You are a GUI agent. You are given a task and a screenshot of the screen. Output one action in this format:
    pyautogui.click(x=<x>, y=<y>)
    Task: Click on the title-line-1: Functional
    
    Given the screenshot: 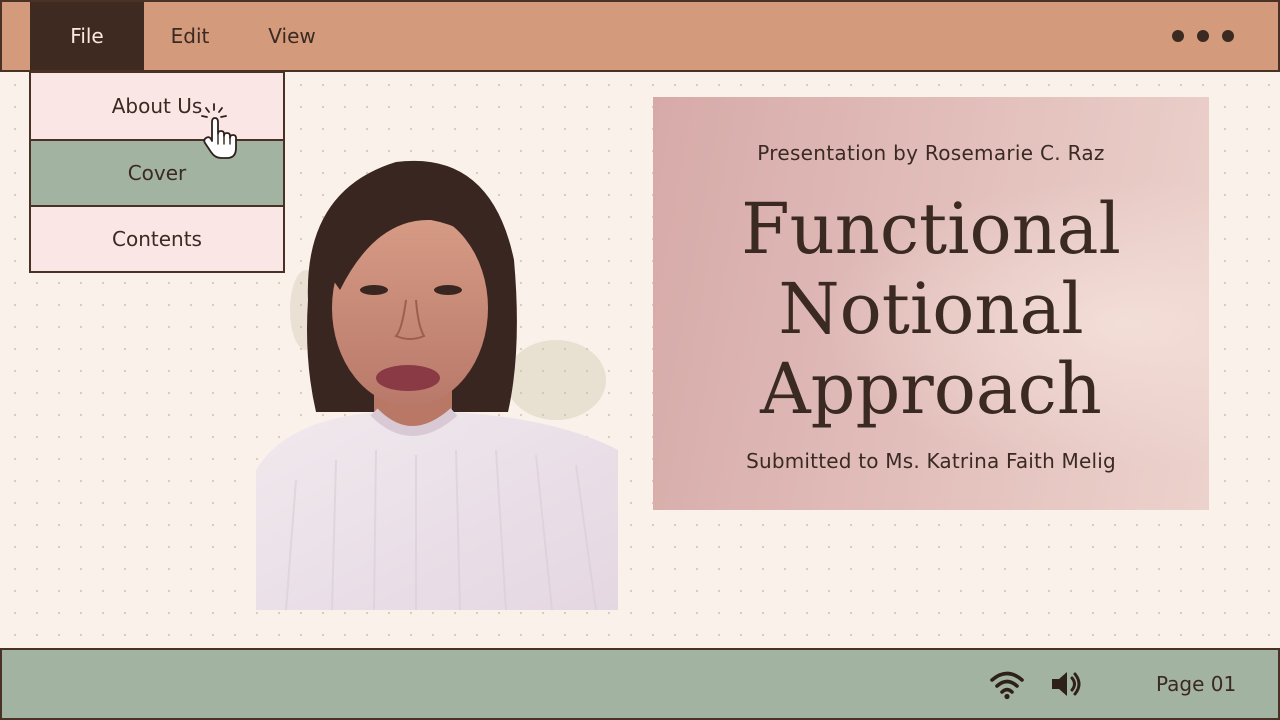 What is the action you would take?
    pyautogui.click(x=931, y=229)
    